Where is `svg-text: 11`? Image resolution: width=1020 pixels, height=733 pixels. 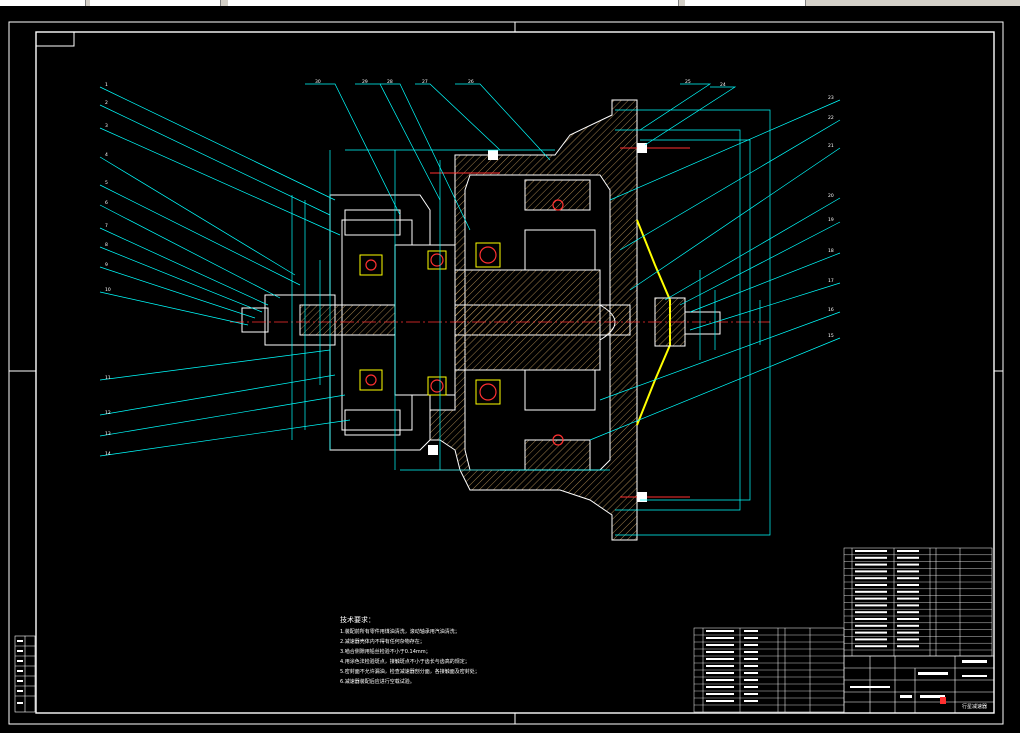
svg-text: 11 is located at coordinates (108, 378).